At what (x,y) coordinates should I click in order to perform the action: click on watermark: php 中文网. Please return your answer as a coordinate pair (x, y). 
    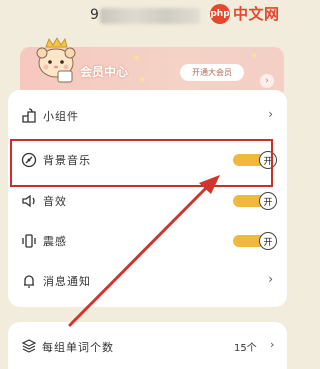
    Looking at the image, I should click on (245, 13).